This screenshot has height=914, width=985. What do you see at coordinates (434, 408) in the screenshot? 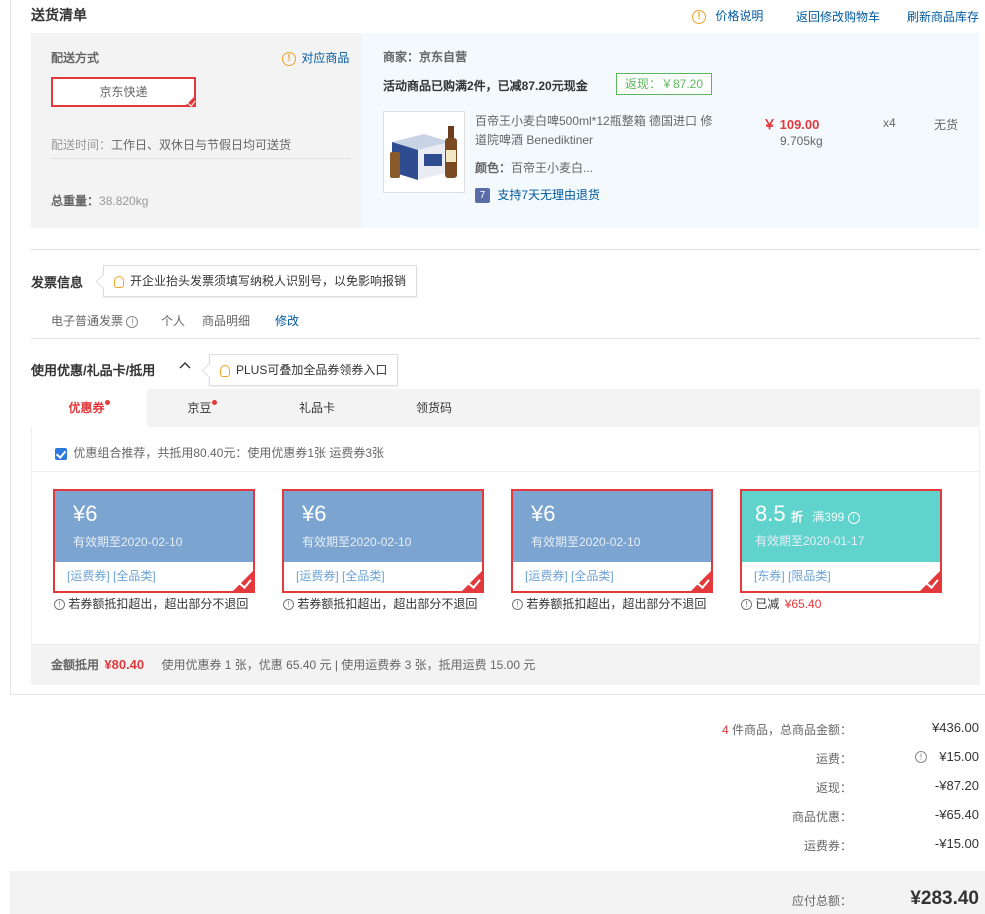
I see `tab-redeem-code: 领货码` at bounding box center [434, 408].